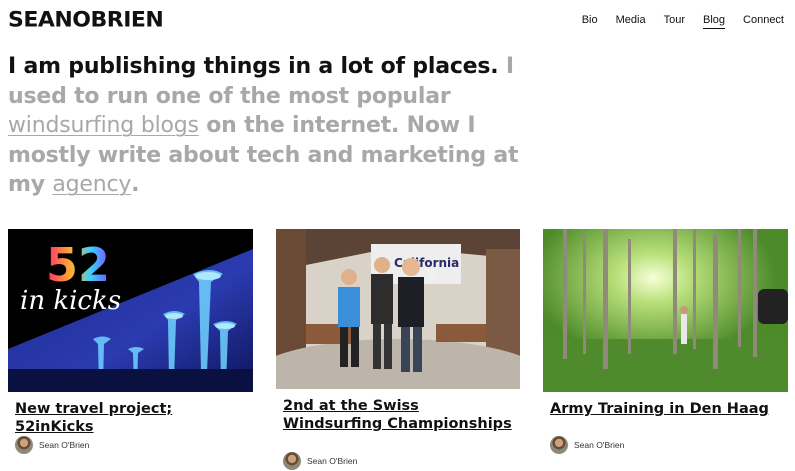  What do you see at coordinates (91, 184) in the screenshot?
I see `agency-link: agency` at bounding box center [91, 184].